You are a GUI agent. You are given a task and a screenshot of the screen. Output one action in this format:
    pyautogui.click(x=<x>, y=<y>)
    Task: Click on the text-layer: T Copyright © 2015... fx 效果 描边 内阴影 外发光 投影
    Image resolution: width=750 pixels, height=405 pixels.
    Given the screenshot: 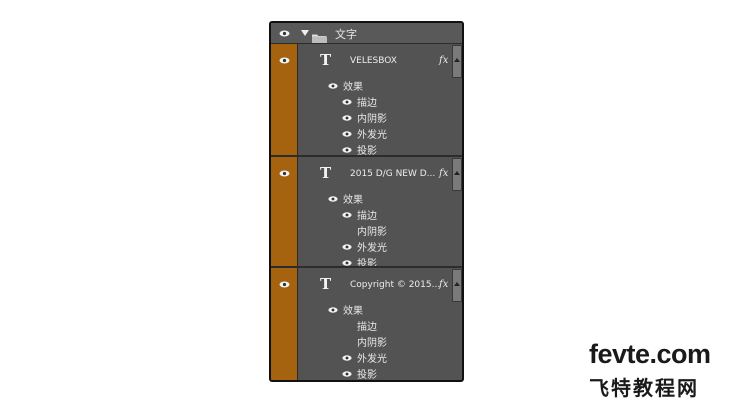 What is the action you would take?
    pyautogui.click(x=366, y=324)
    